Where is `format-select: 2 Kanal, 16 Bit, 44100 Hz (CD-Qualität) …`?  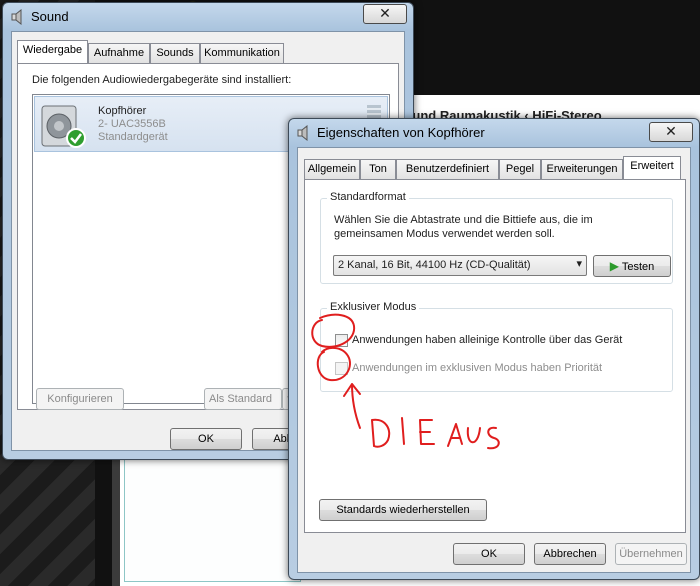 format-select: 2 Kanal, 16 Bit, 44100 Hz (CD-Qualität) … is located at coordinates (460, 265).